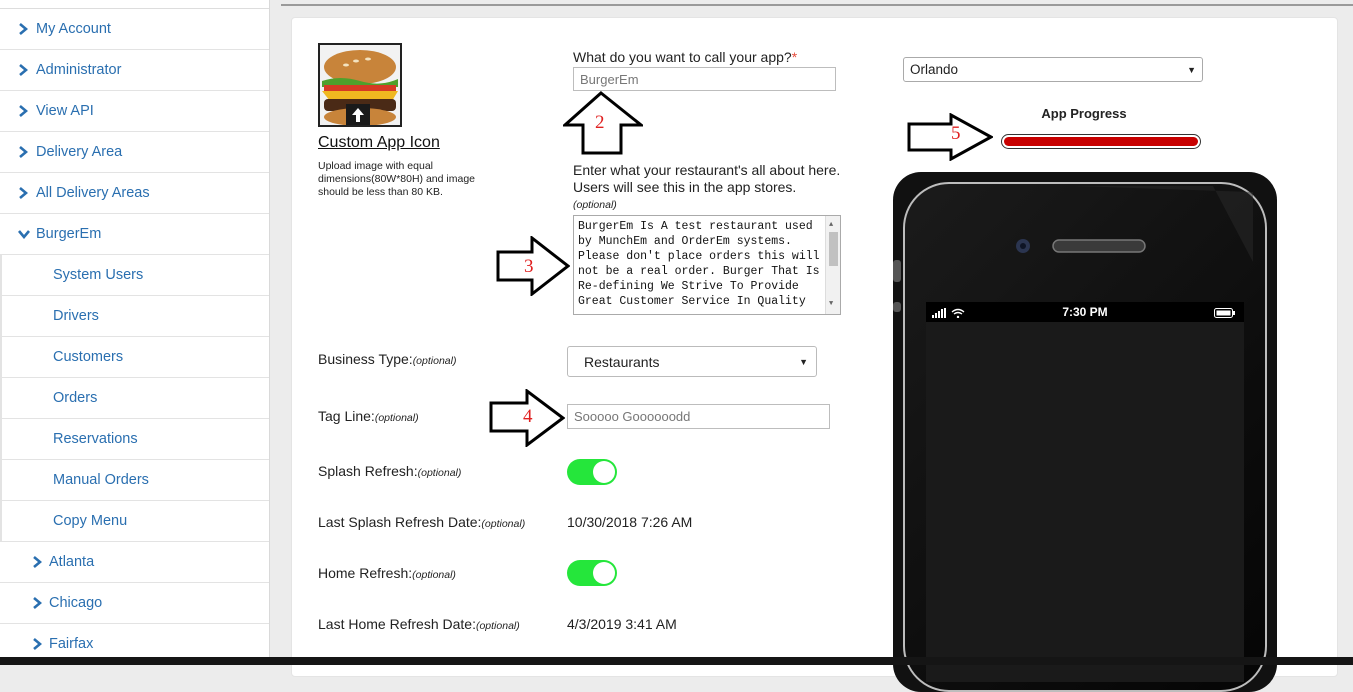 This screenshot has width=1353, height=692. What do you see at coordinates (1053, 69) in the screenshot?
I see `city-select: Orlando ▼` at bounding box center [1053, 69].